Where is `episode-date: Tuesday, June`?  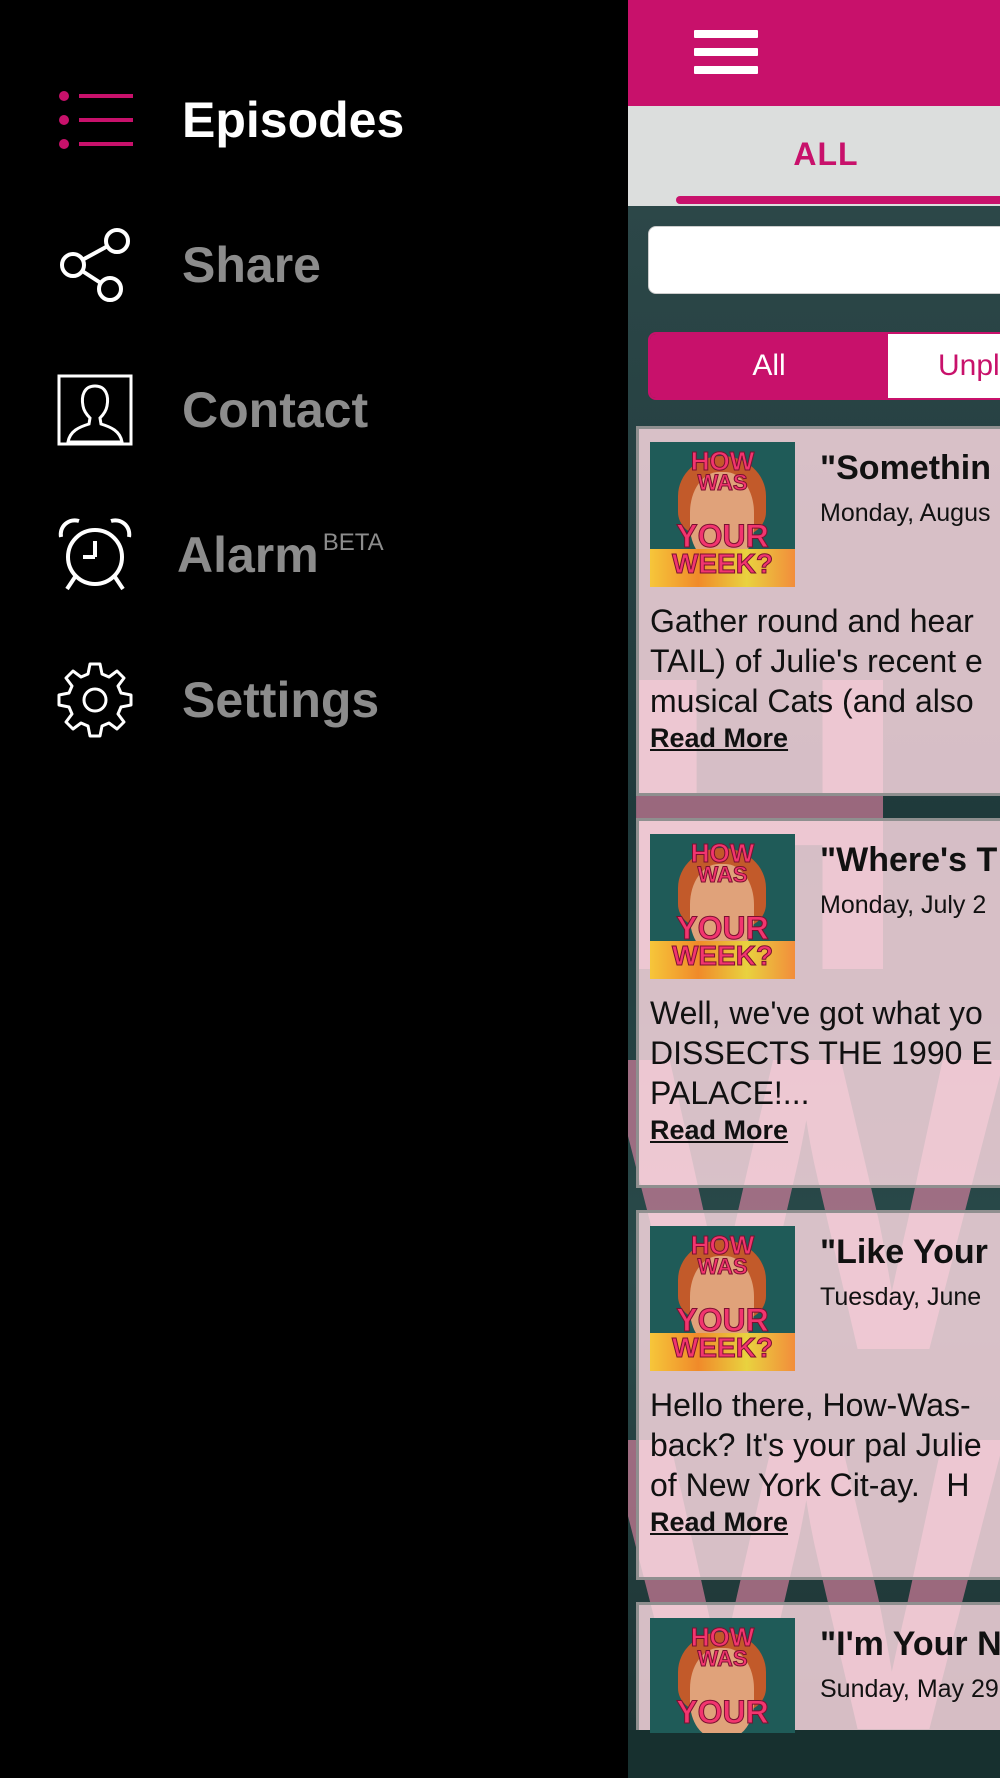
episode-date: Tuesday, June is located at coordinates (901, 1297).